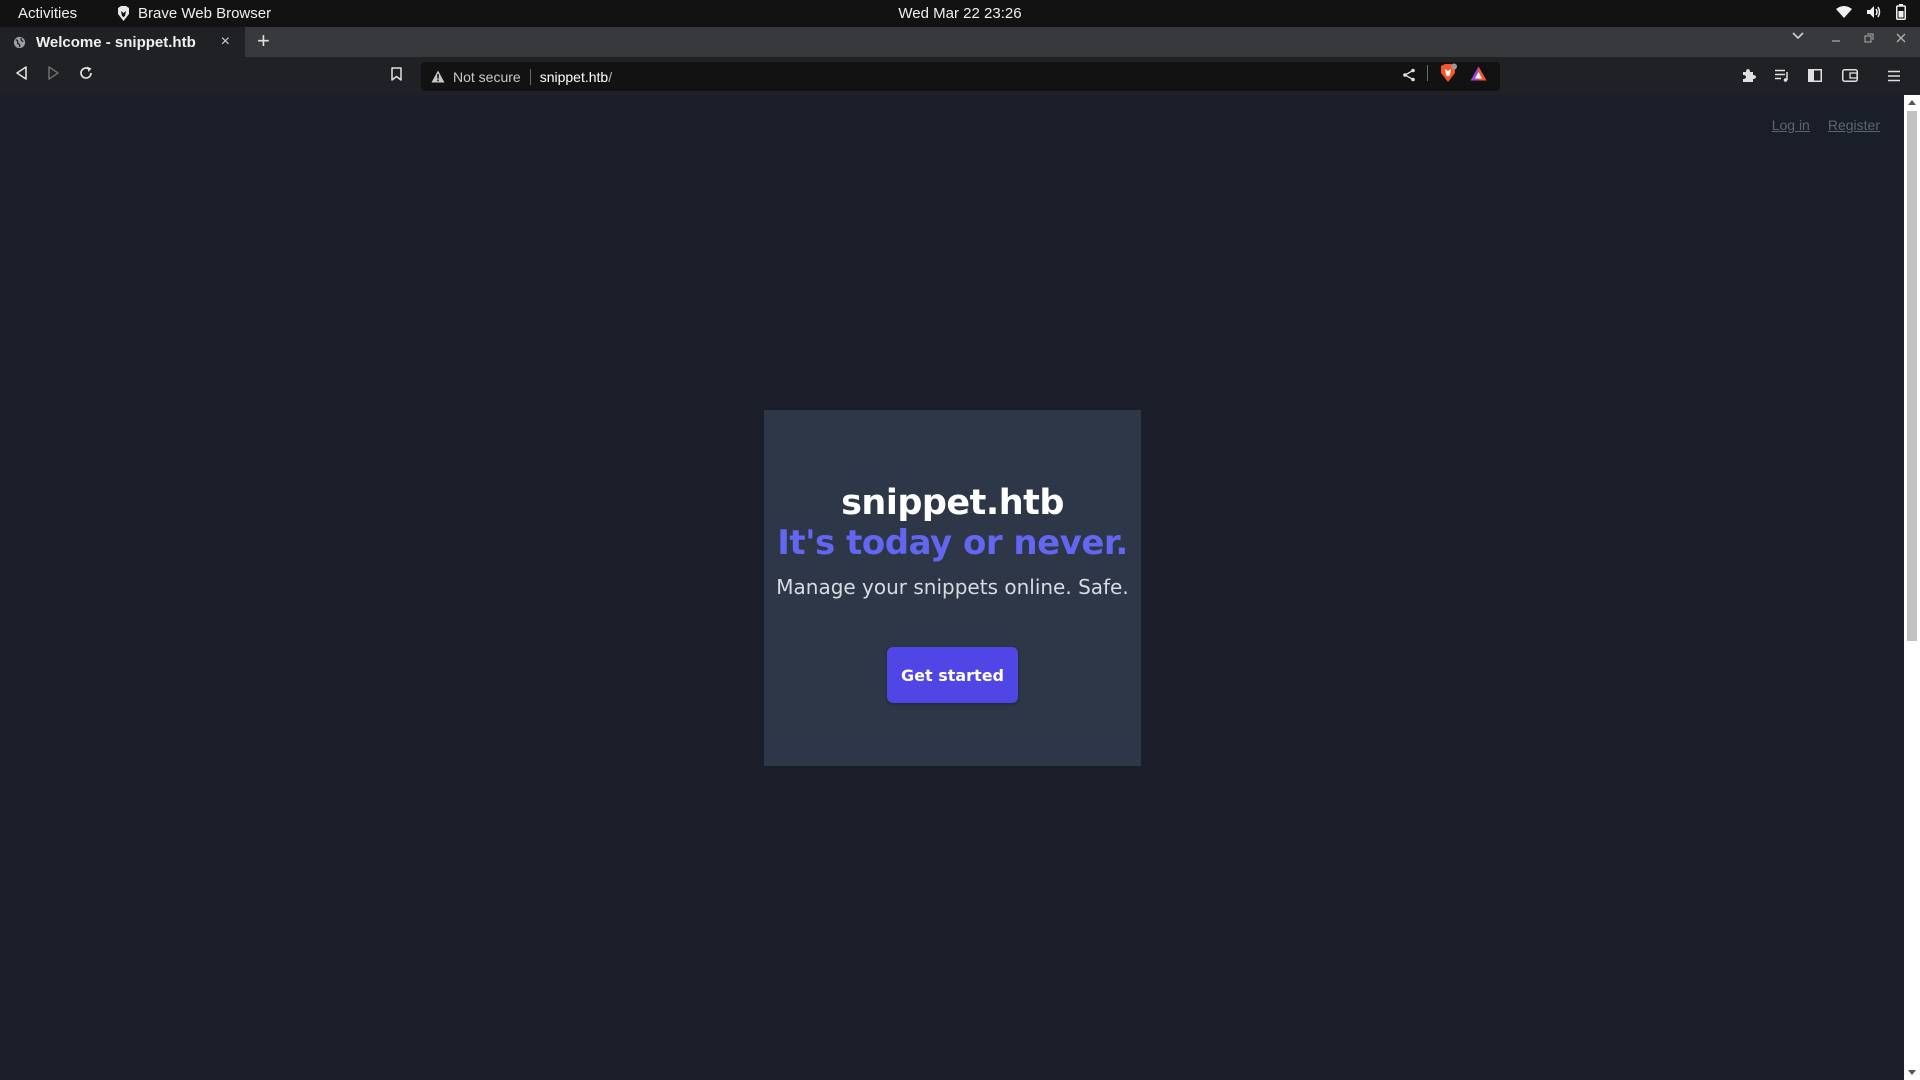 The image size is (1920, 1080). What do you see at coordinates (1826, 125) in the screenshot?
I see `auth-nav: Log in Register` at bounding box center [1826, 125].